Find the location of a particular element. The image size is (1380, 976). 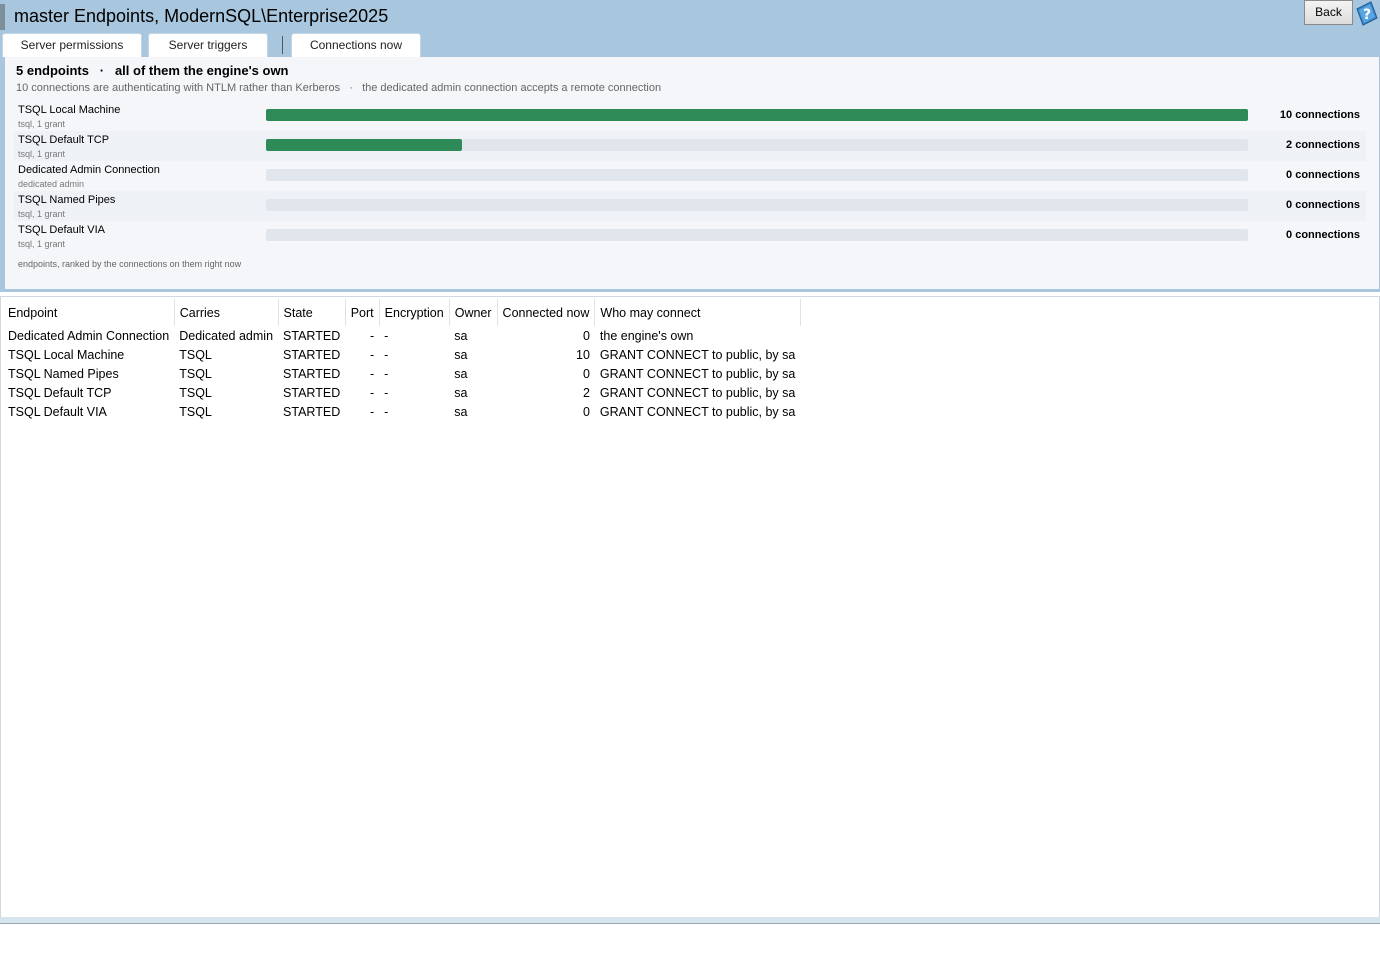

table-cell: Dedicated Admin Connection is located at coordinates (89, 335).